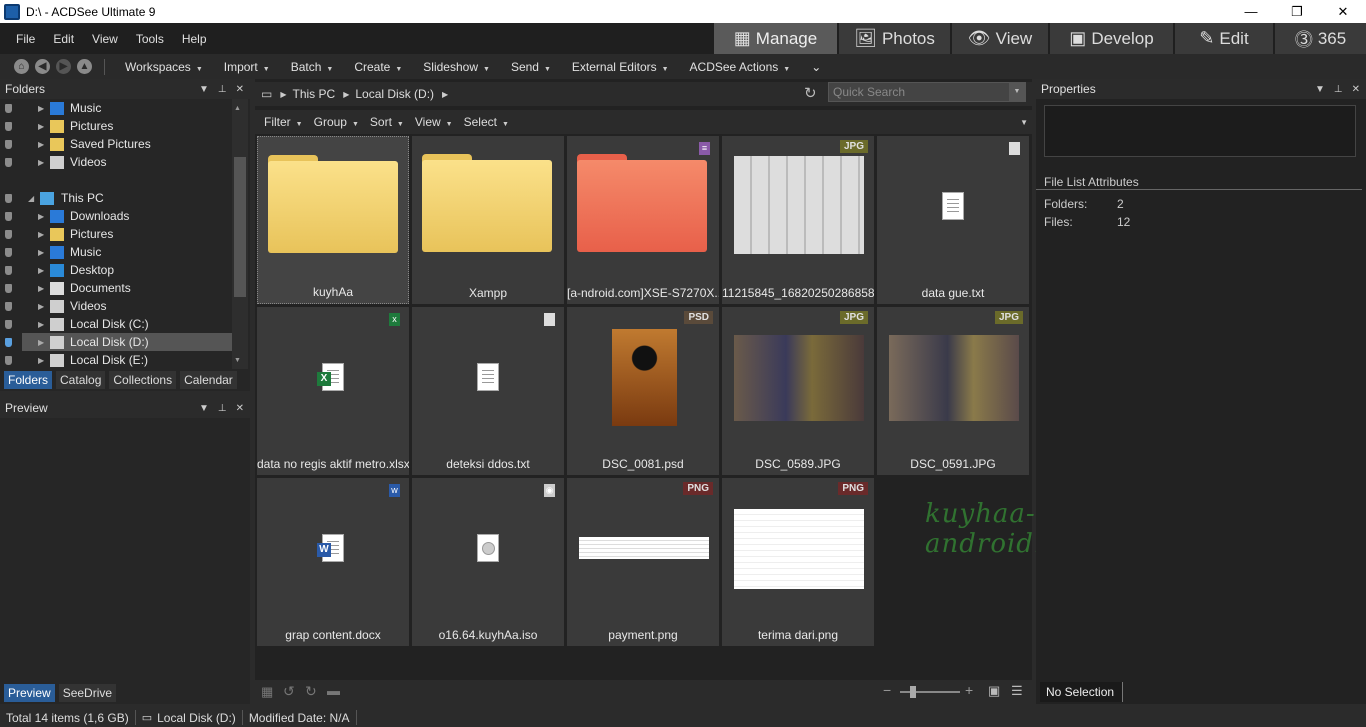 This screenshot has width=1366, height=727. I want to click on tab-calendar: Calendar, so click(208, 380).